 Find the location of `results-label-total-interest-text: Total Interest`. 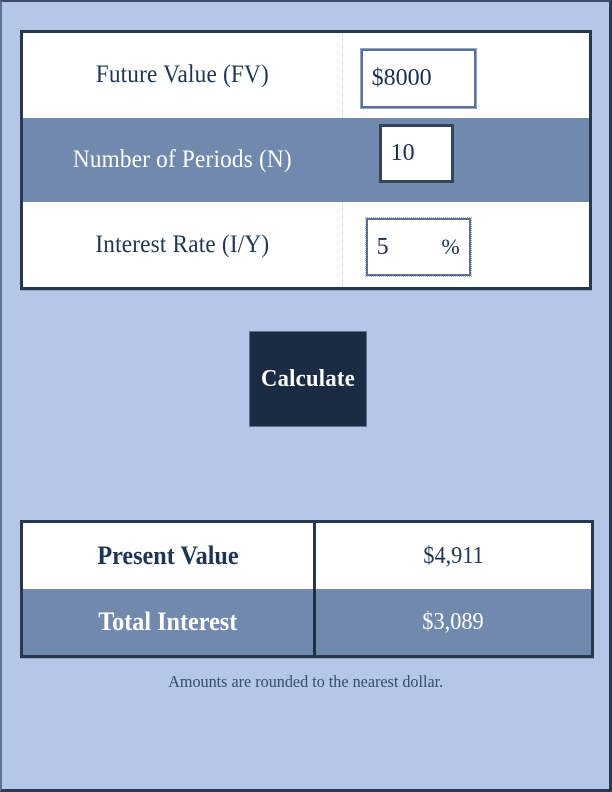

results-label-total-interest-text: Total Interest is located at coordinates (168, 621).